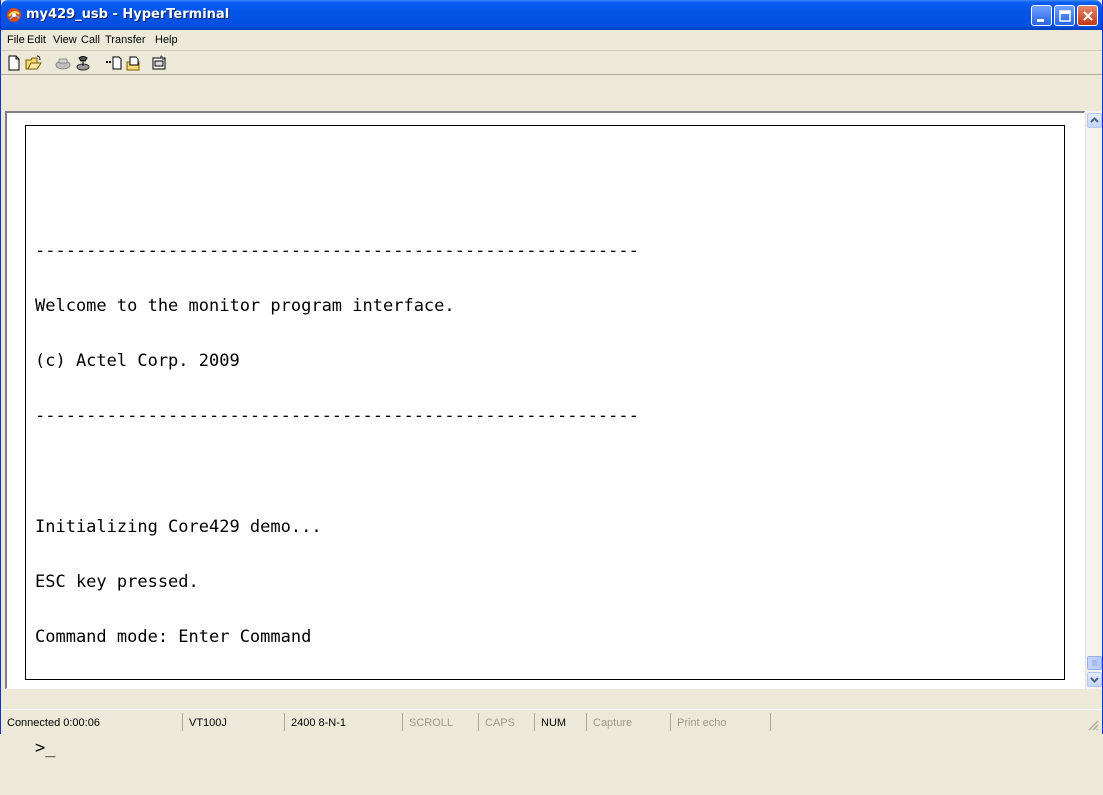 Image resolution: width=1103 pixels, height=795 pixels. What do you see at coordinates (117, 582) in the screenshot?
I see `terminal-line: ESC key pressed.` at bounding box center [117, 582].